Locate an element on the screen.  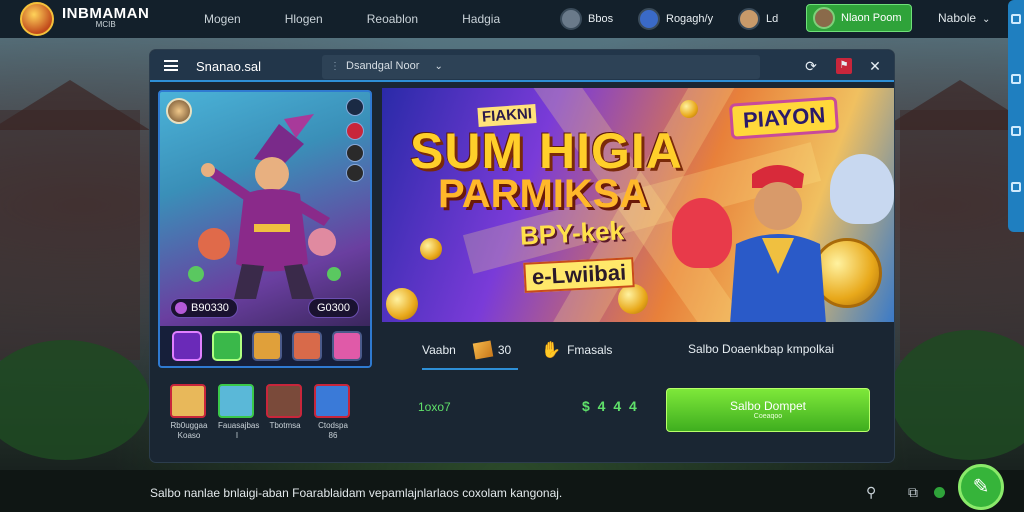
thumbnail-item: Tbotmsa is located at coordinates (285, 412).